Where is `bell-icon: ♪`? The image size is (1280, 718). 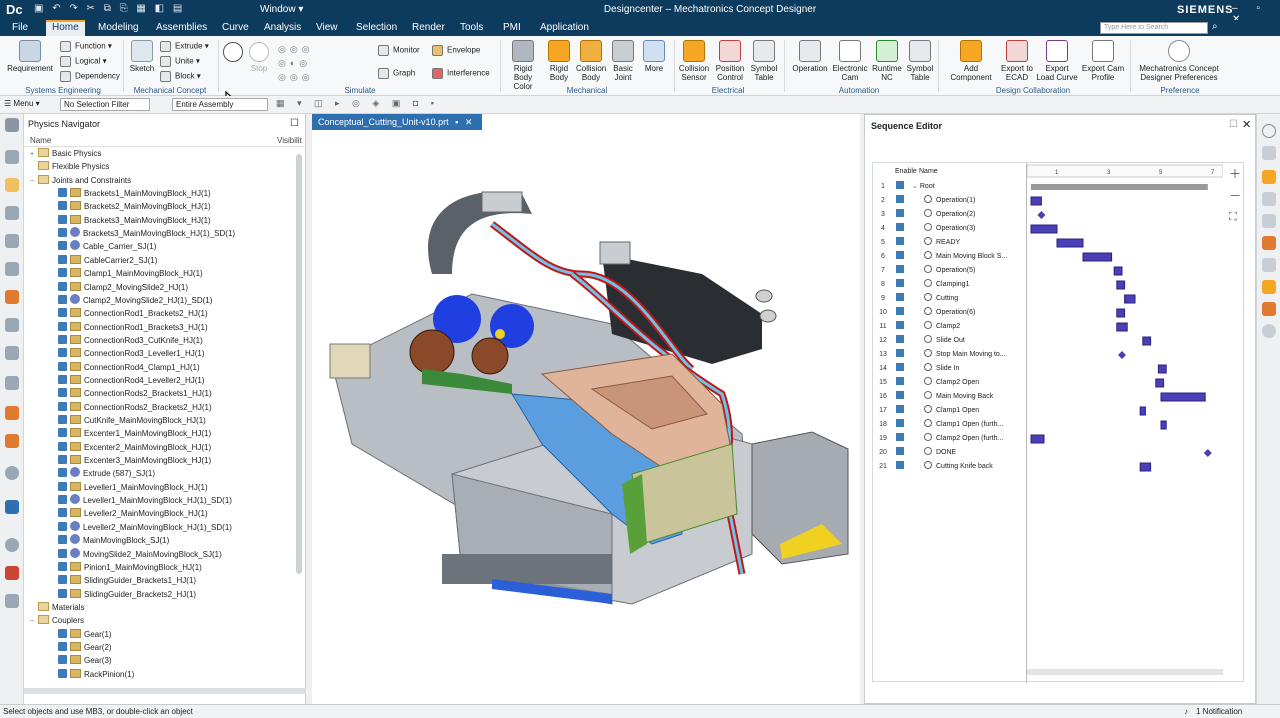
bell-icon: ♪ is located at coordinates (1186, 711).